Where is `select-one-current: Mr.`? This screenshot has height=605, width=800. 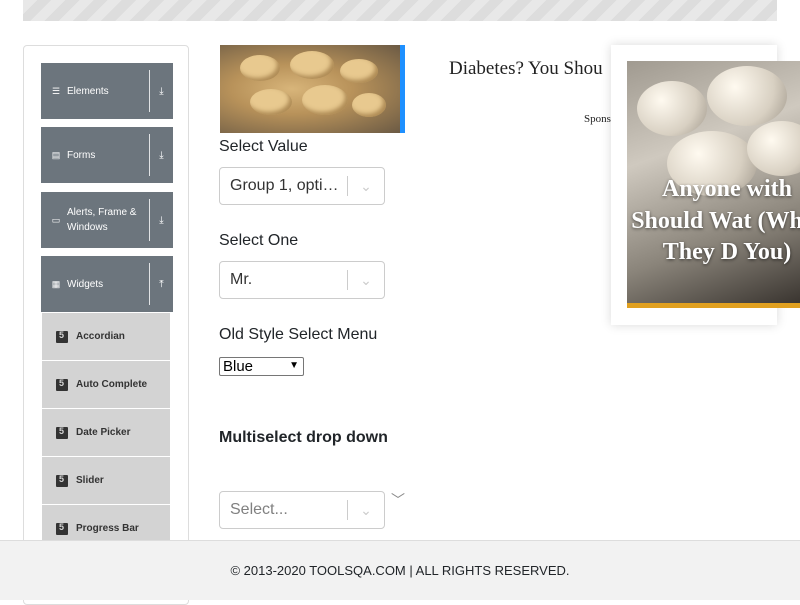 select-one-current: Mr. is located at coordinates (241, 279).